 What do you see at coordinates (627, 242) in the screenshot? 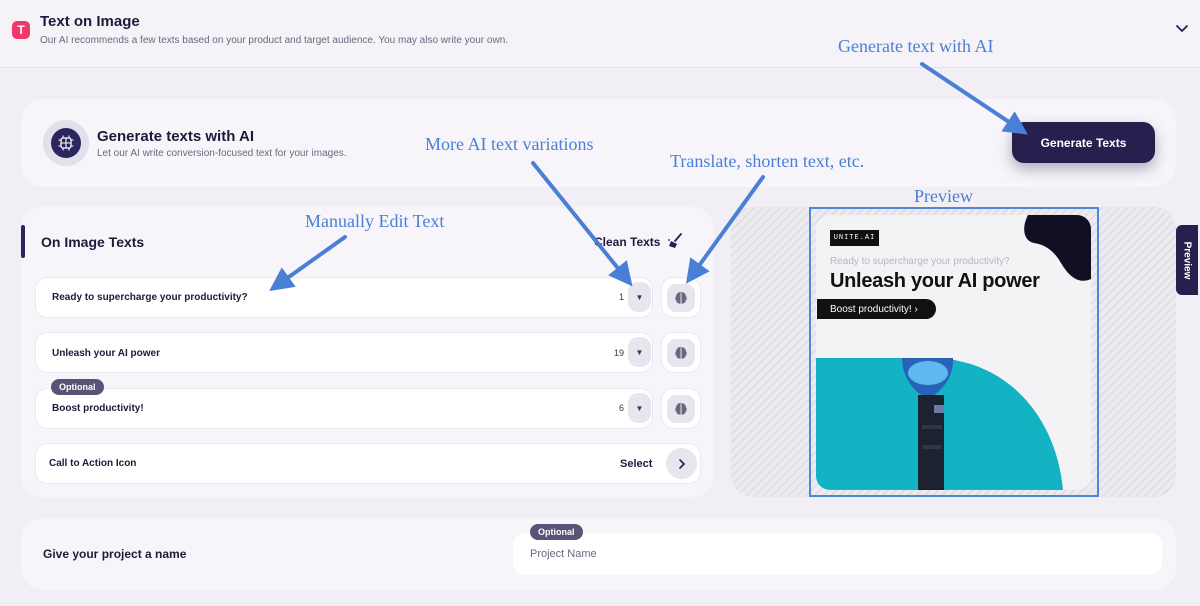
I see `clean-texts-button: Clean Texts` at bounding box center [627, 242].